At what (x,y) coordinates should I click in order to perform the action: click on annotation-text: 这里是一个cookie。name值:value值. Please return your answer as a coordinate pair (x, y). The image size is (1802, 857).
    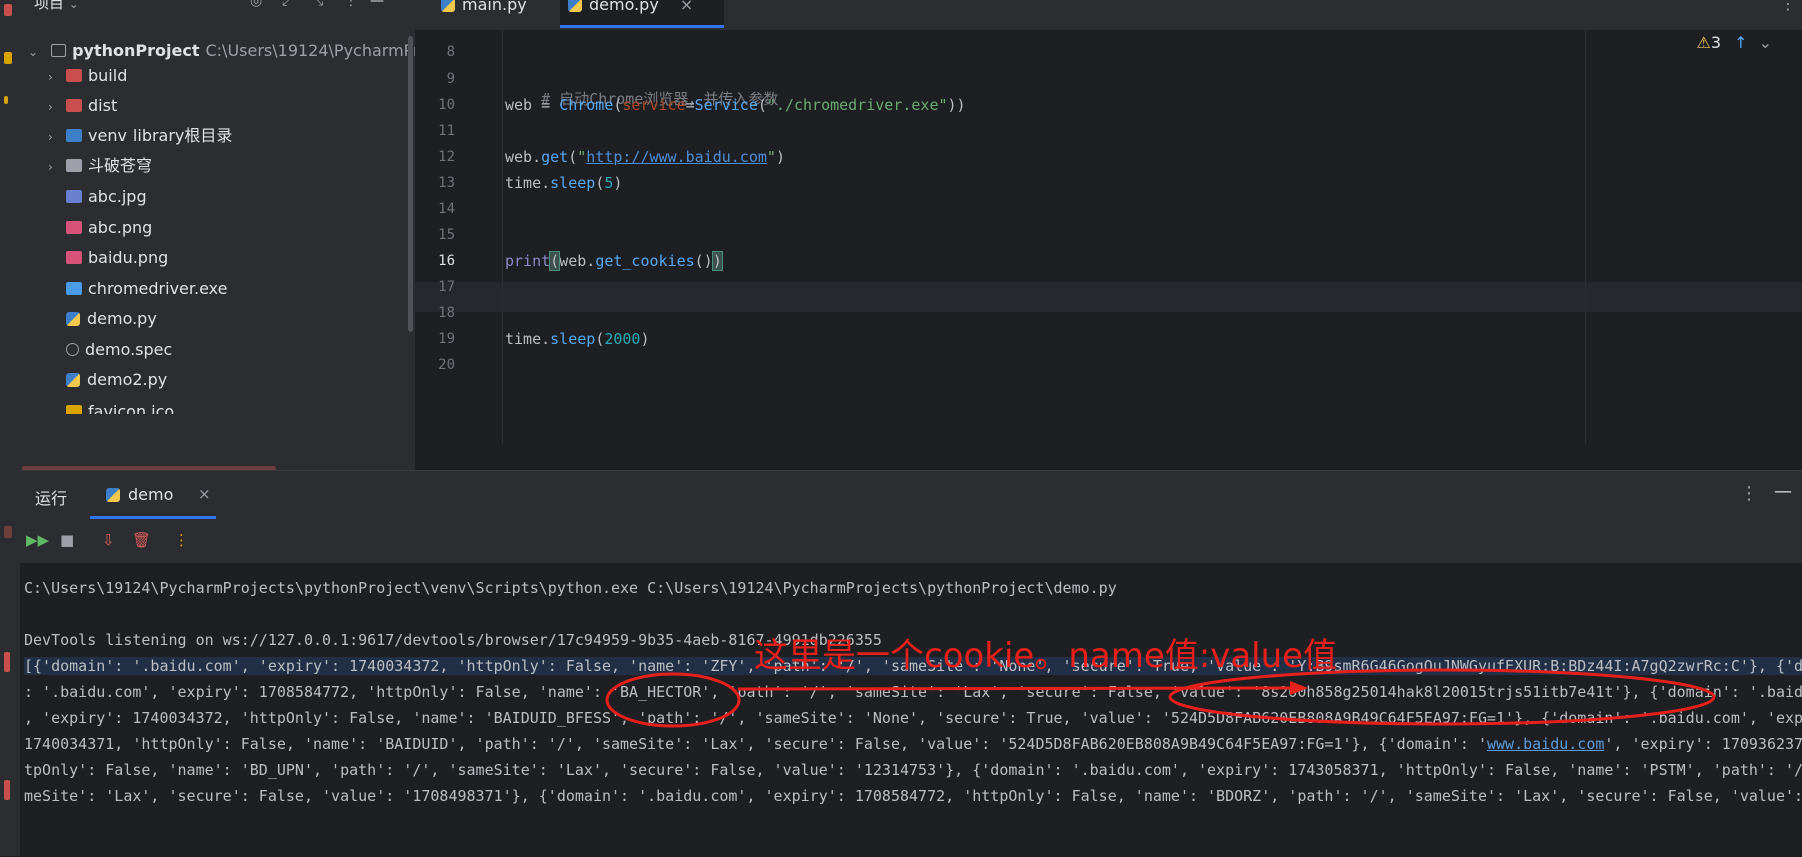
    Looking at the image, I should click on (1046, 656).